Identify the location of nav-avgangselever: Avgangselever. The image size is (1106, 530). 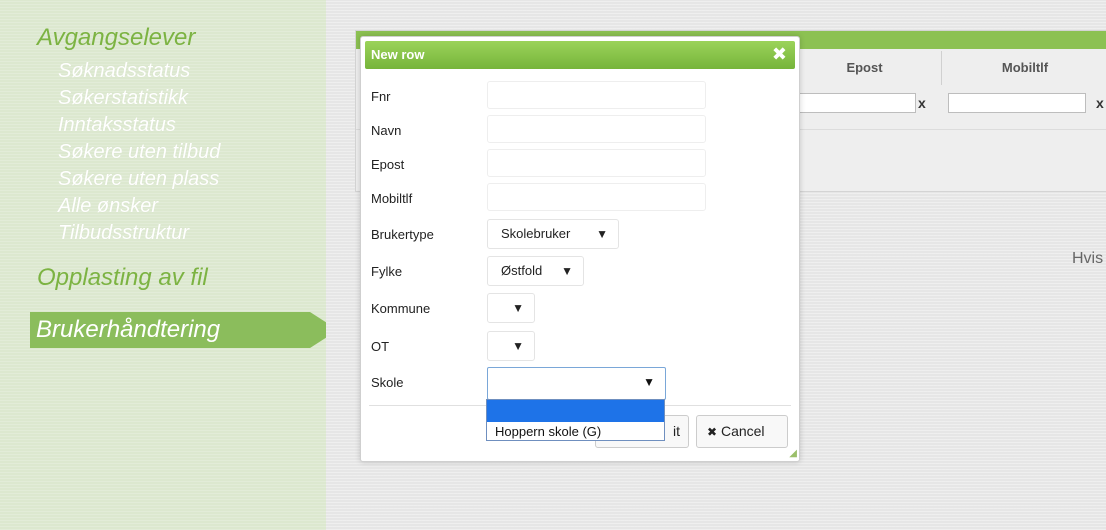
(116, 38).